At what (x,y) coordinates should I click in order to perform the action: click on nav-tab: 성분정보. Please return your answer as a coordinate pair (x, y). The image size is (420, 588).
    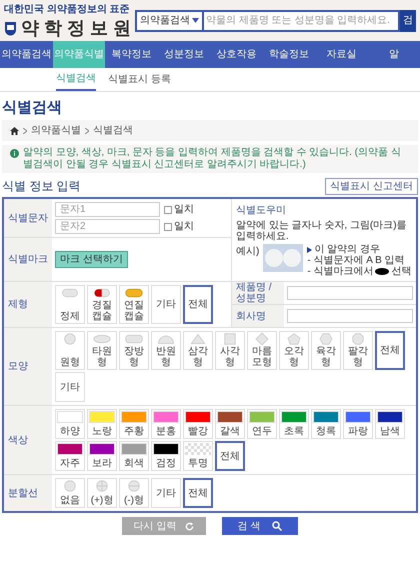
    Looking at the image, I should click on (184, 54).